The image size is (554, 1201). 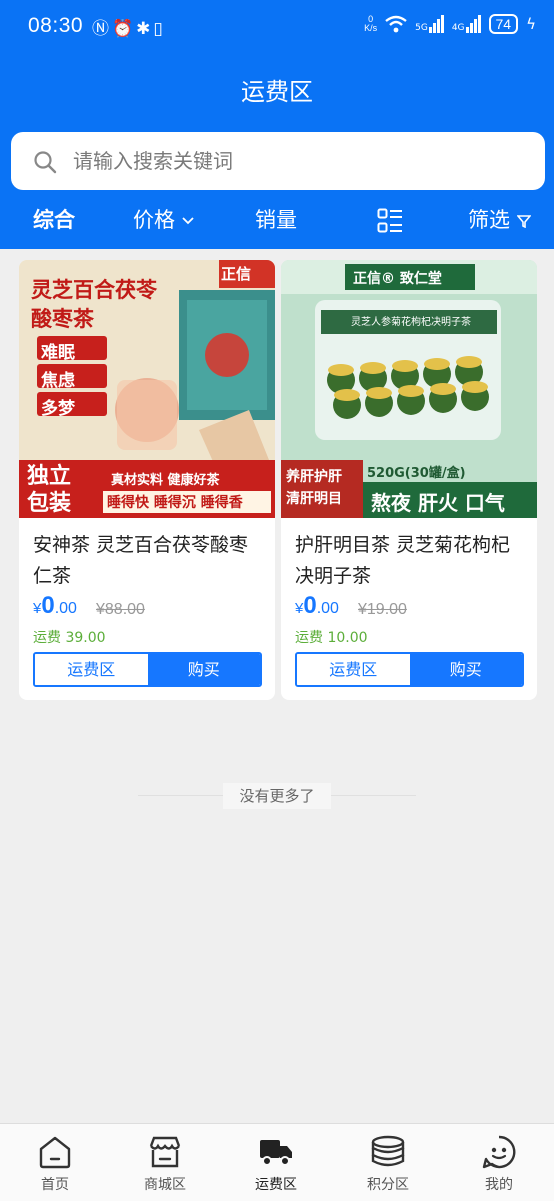 I want to click on tab-label: 首页, so click(x=55, y=1185).